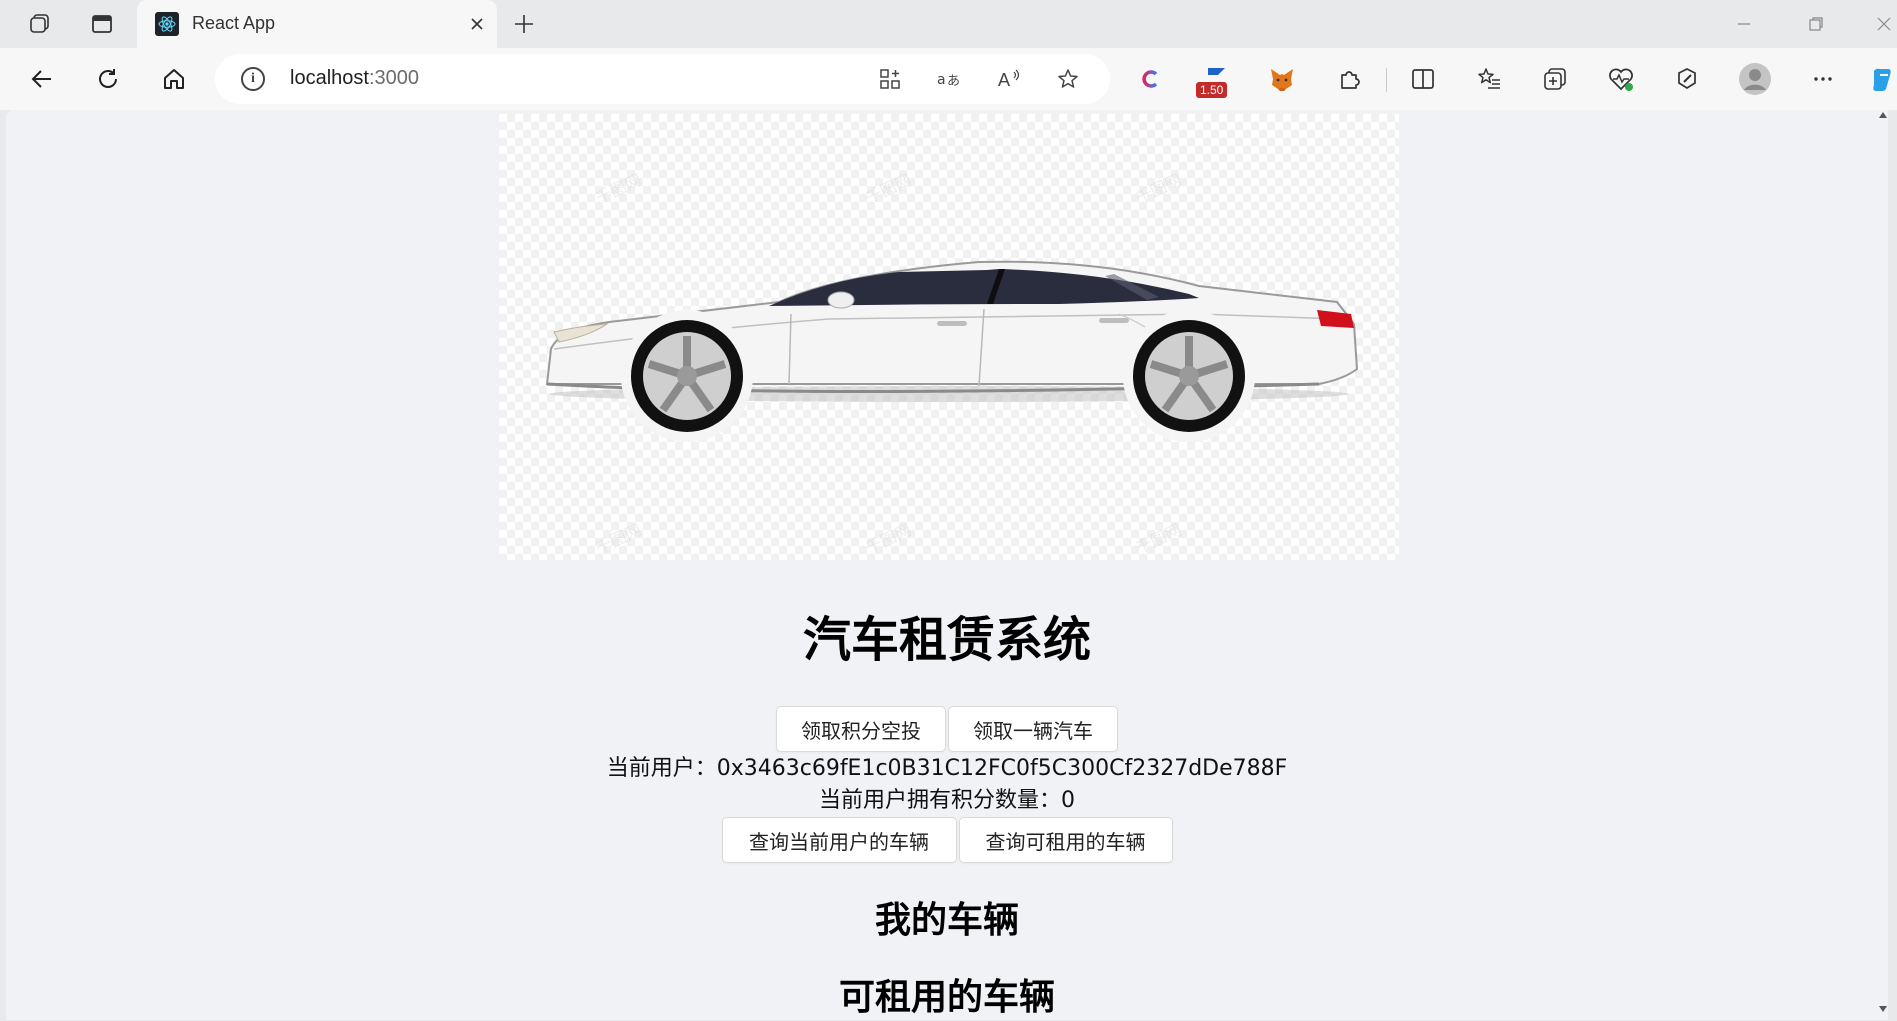 Image resolution: width=1897 pixels, height=1021 pixels. I want to click on available-cars-heading: 可租用的车辆, so click(946, 997).